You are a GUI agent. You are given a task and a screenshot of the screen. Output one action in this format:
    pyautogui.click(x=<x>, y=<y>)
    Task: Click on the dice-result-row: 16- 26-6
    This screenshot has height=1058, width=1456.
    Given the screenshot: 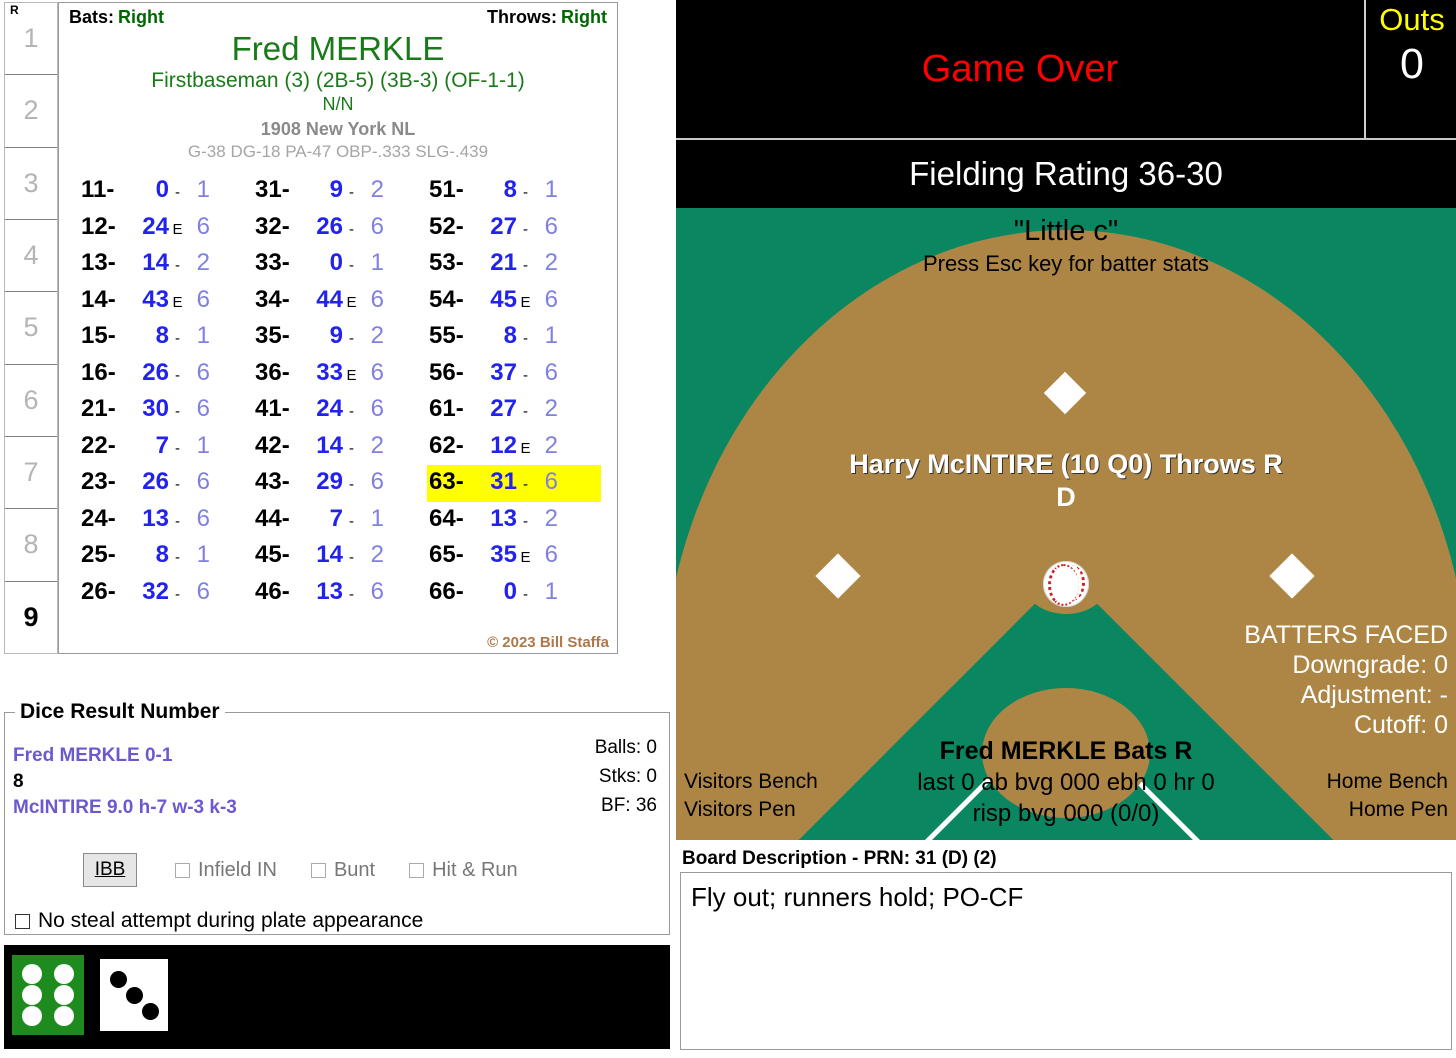 What is the action you would take?
    pyautogui.click(x=166, y=374)
    